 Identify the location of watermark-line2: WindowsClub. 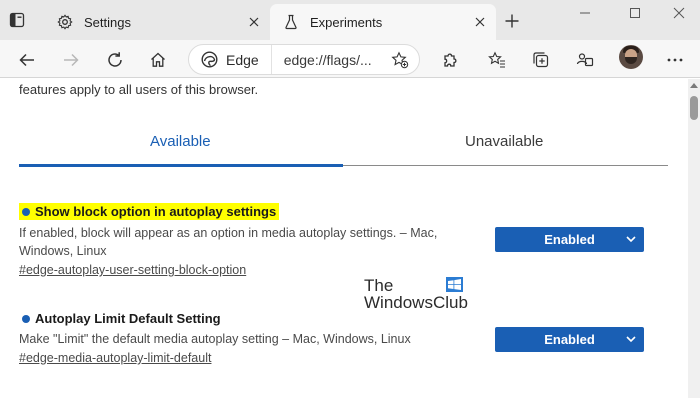
(416, 302).